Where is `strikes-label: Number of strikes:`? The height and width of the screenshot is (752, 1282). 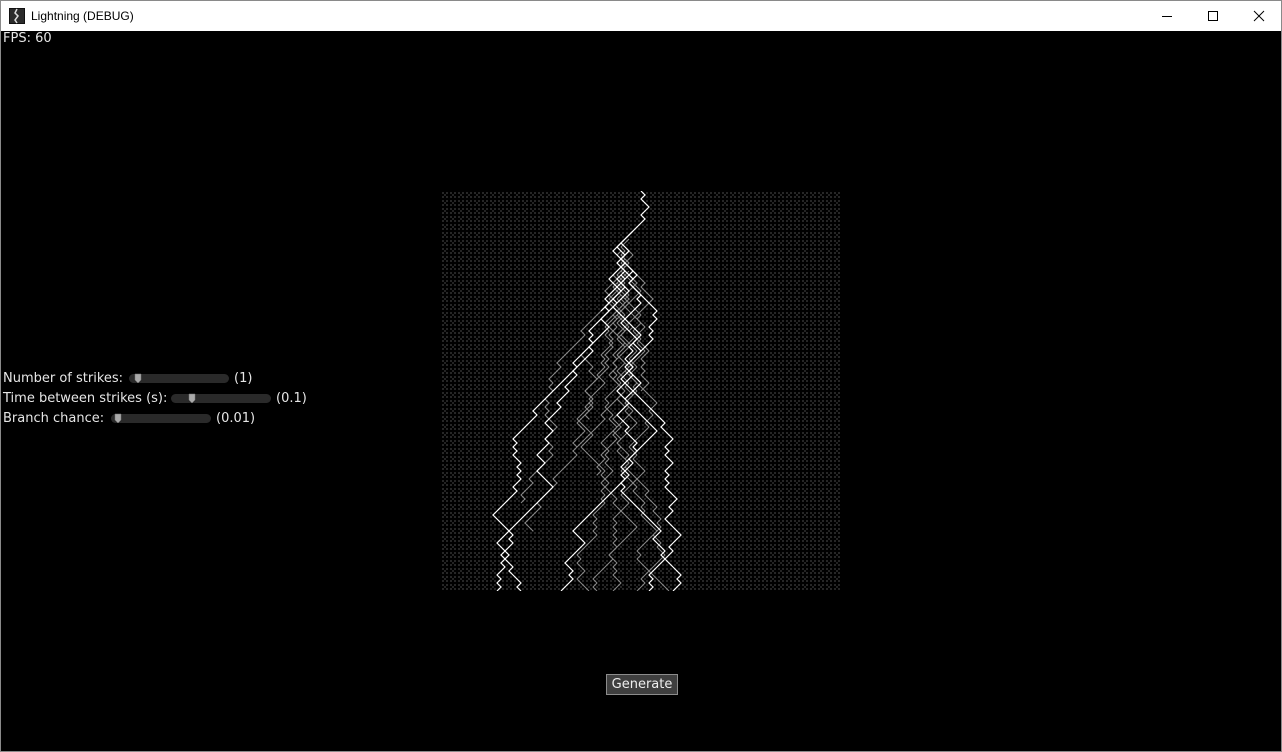 strikes-label: Number of strikes: is located at coordinates (63, 378).